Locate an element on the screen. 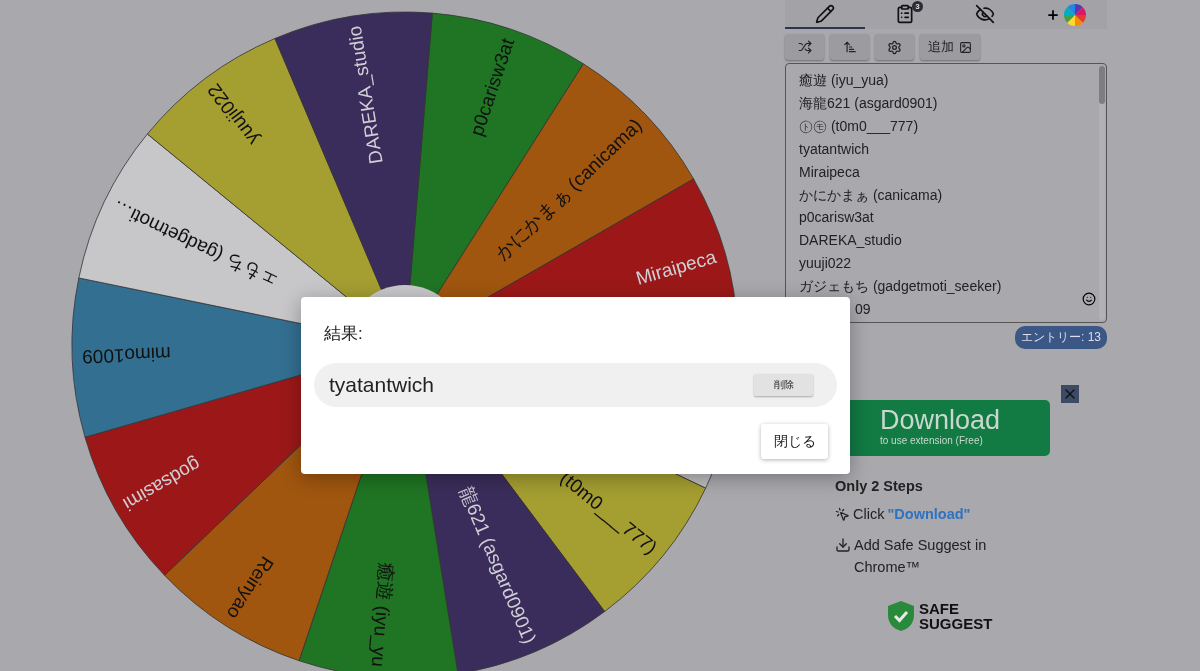  entry-line: かにかまぁ (canicama) is located at coordinates (871, 195).